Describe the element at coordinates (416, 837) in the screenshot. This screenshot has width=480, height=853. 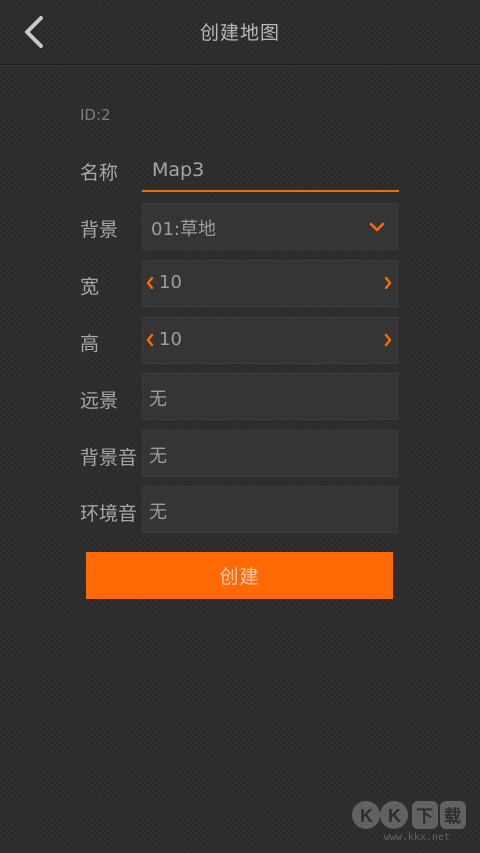
I see `watermark-url: www.kkx.net` at that location.